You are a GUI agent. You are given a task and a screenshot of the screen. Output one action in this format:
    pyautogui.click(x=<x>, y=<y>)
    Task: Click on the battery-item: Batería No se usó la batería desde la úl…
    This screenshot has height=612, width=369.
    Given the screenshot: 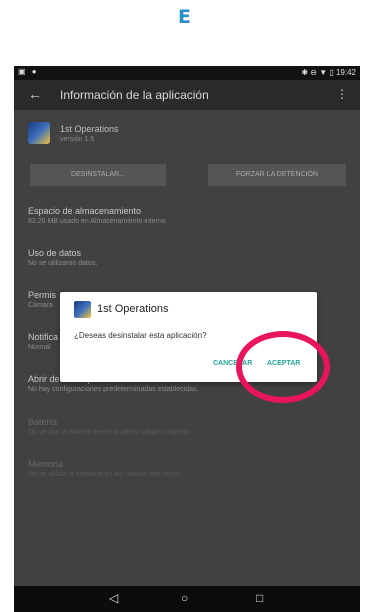 What is the action you would take?
    pyautogui.click(x=188, y=426)
    